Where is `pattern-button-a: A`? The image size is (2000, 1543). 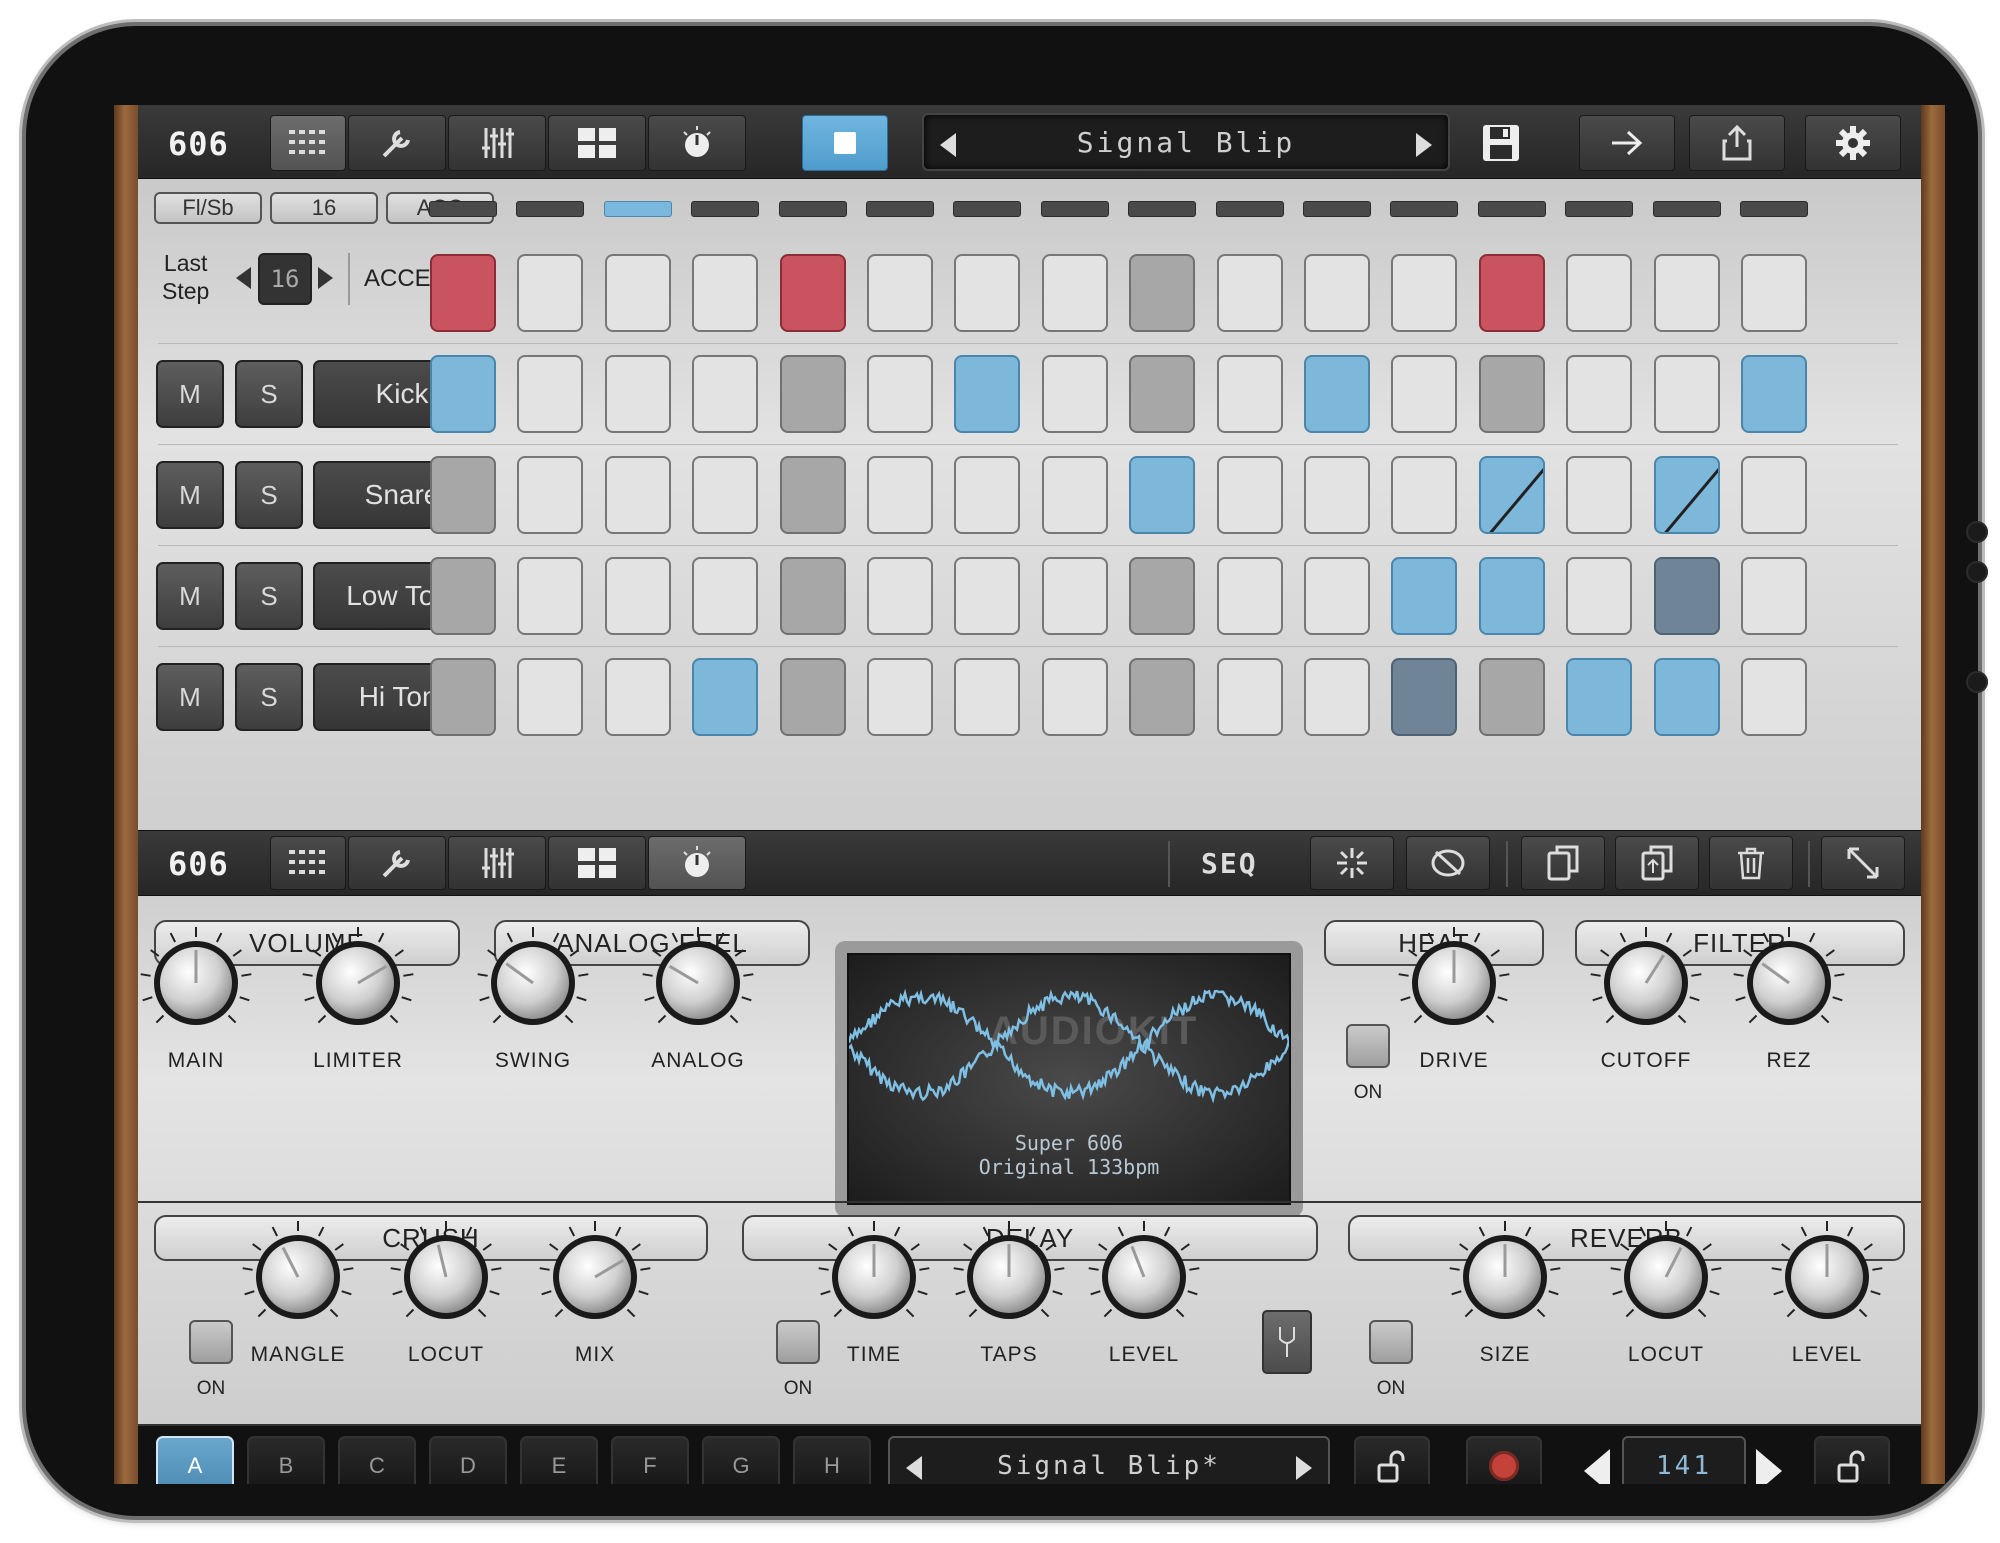 pattern-button-a: A is located at coordinates (195, 1460).